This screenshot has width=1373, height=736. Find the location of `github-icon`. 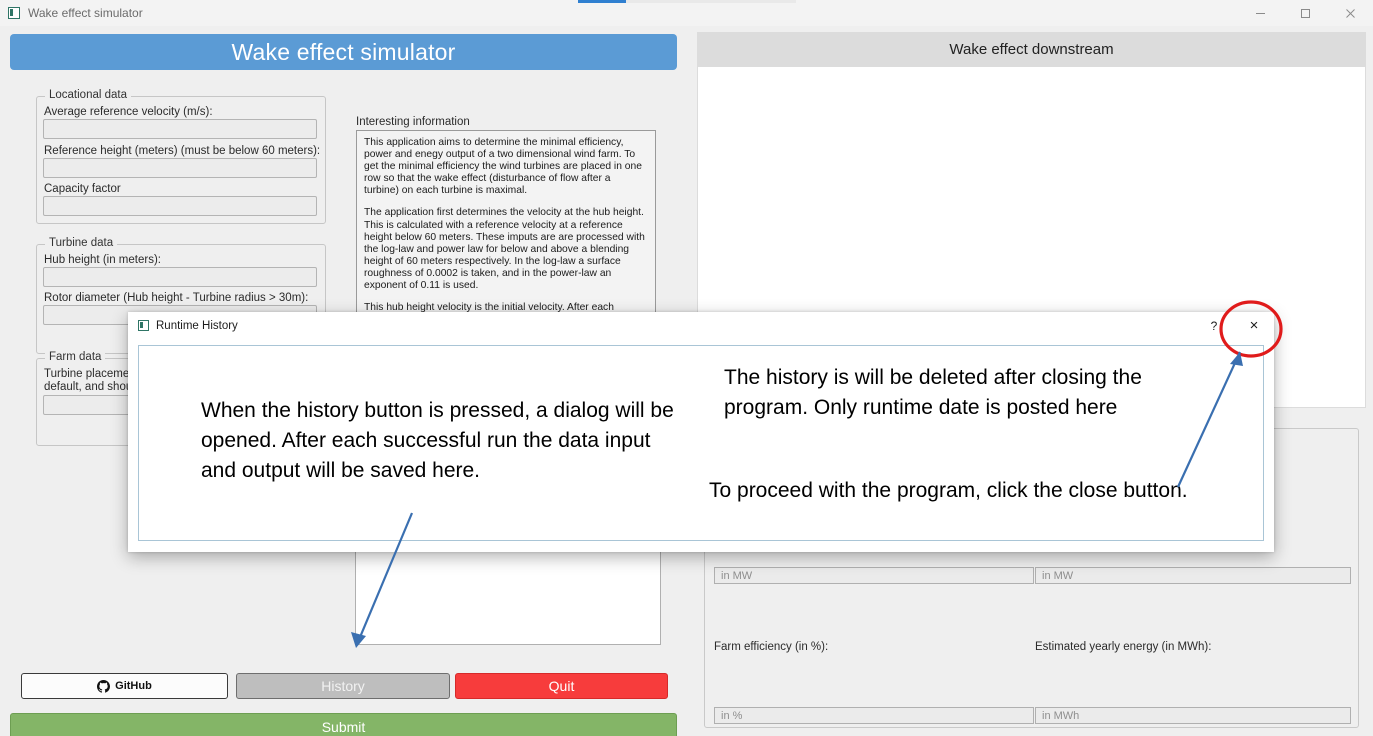

github-icon is located at coordinates (104, 686).